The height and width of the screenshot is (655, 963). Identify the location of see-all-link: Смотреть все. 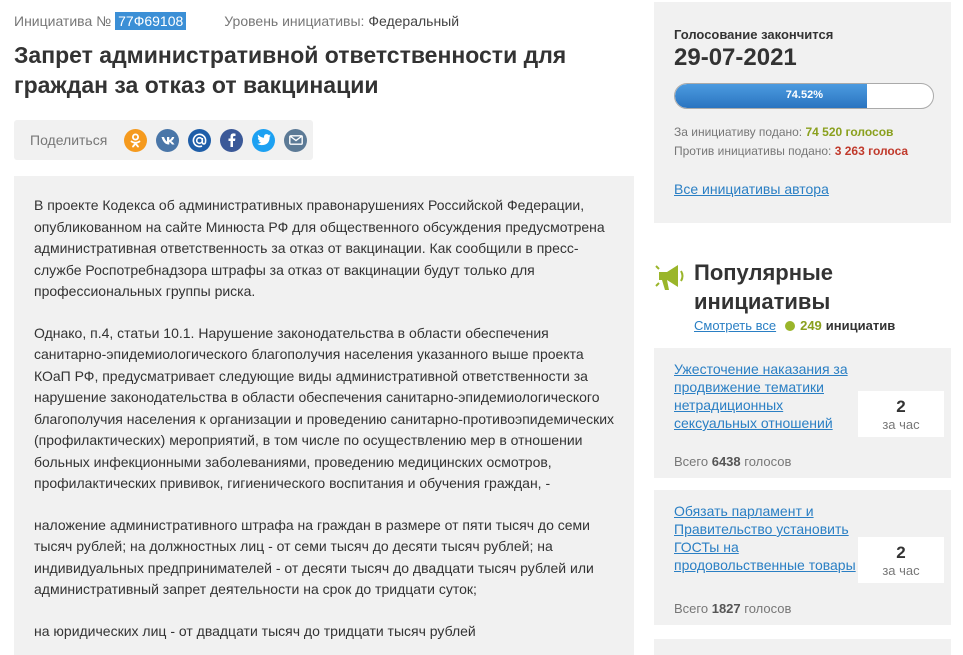
(735, 325).